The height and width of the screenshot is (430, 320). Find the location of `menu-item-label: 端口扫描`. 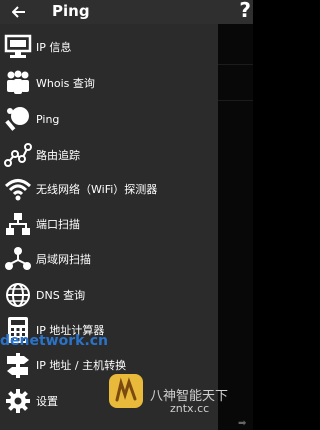

menu-item-label: 端口扫描 is located at coordinates (58, 224).